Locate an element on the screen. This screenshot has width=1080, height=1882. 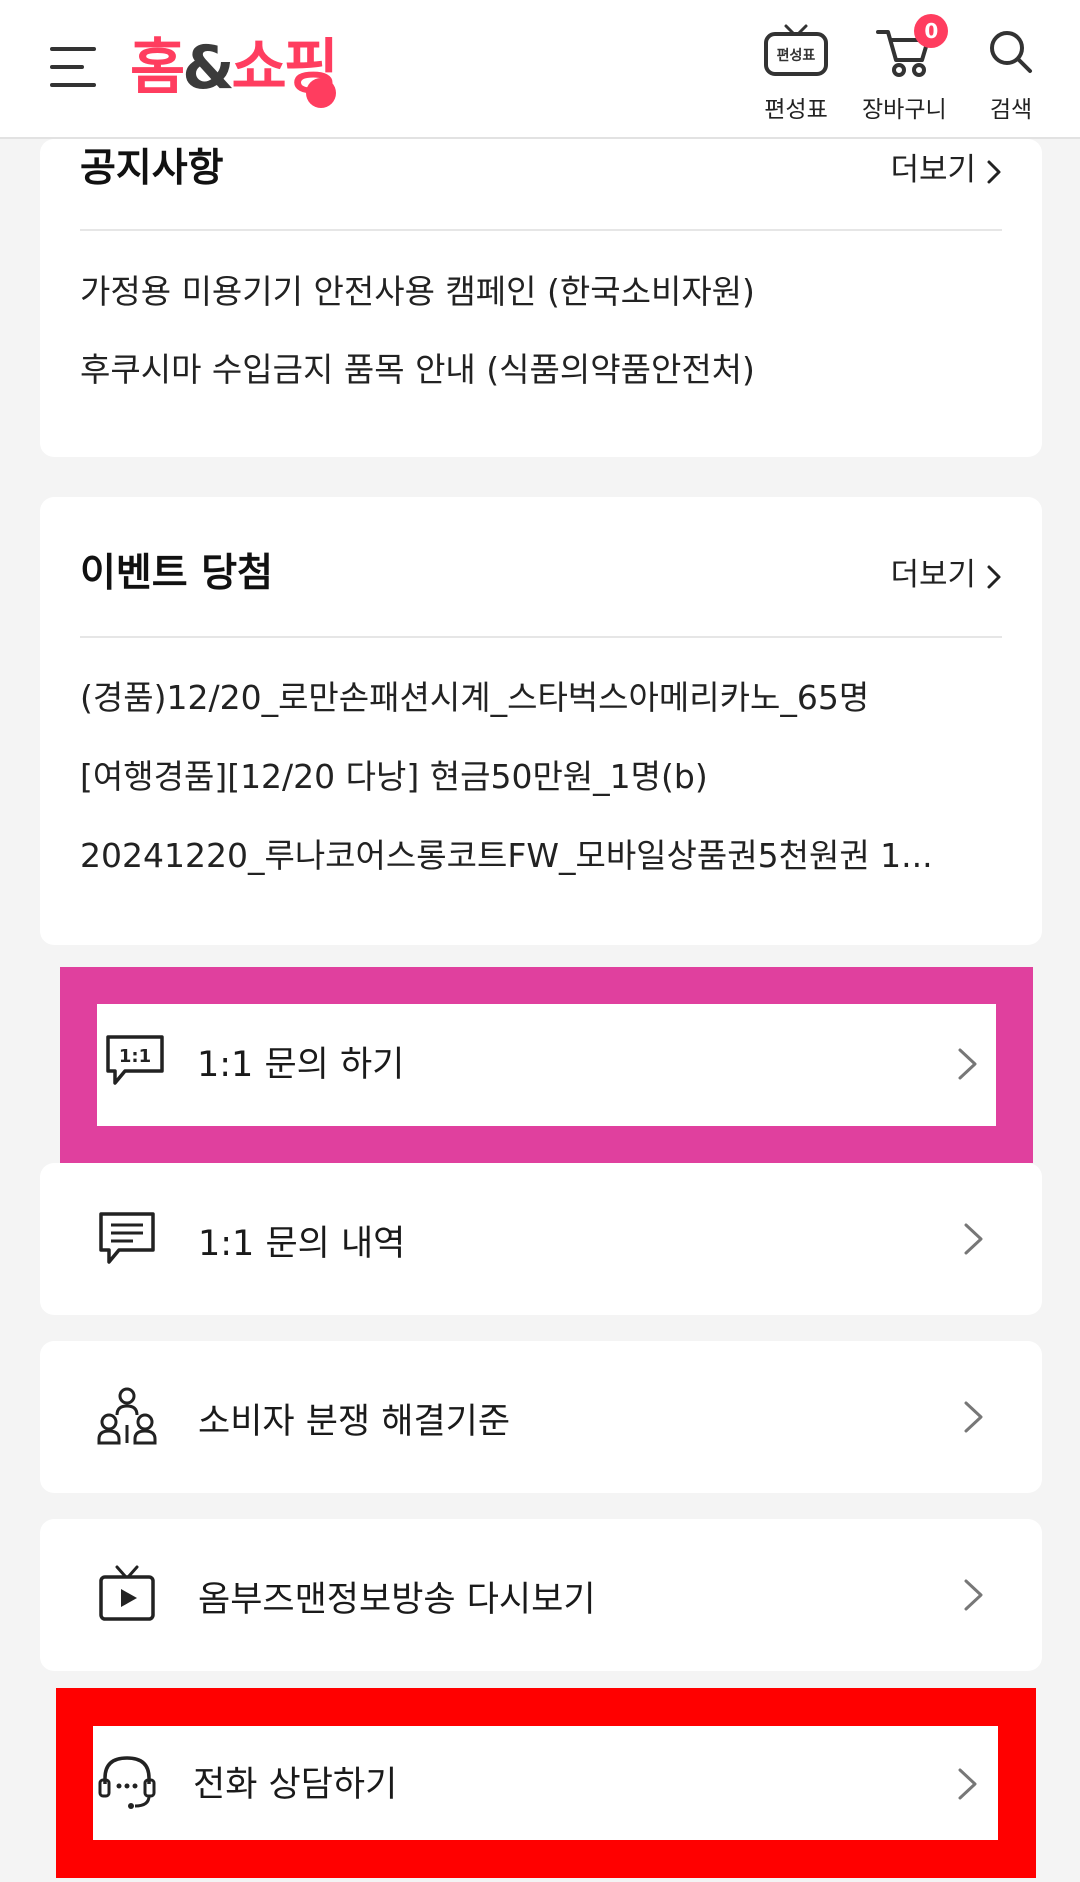
cart-count-badge: 0 is located at coordinates (931, 31).